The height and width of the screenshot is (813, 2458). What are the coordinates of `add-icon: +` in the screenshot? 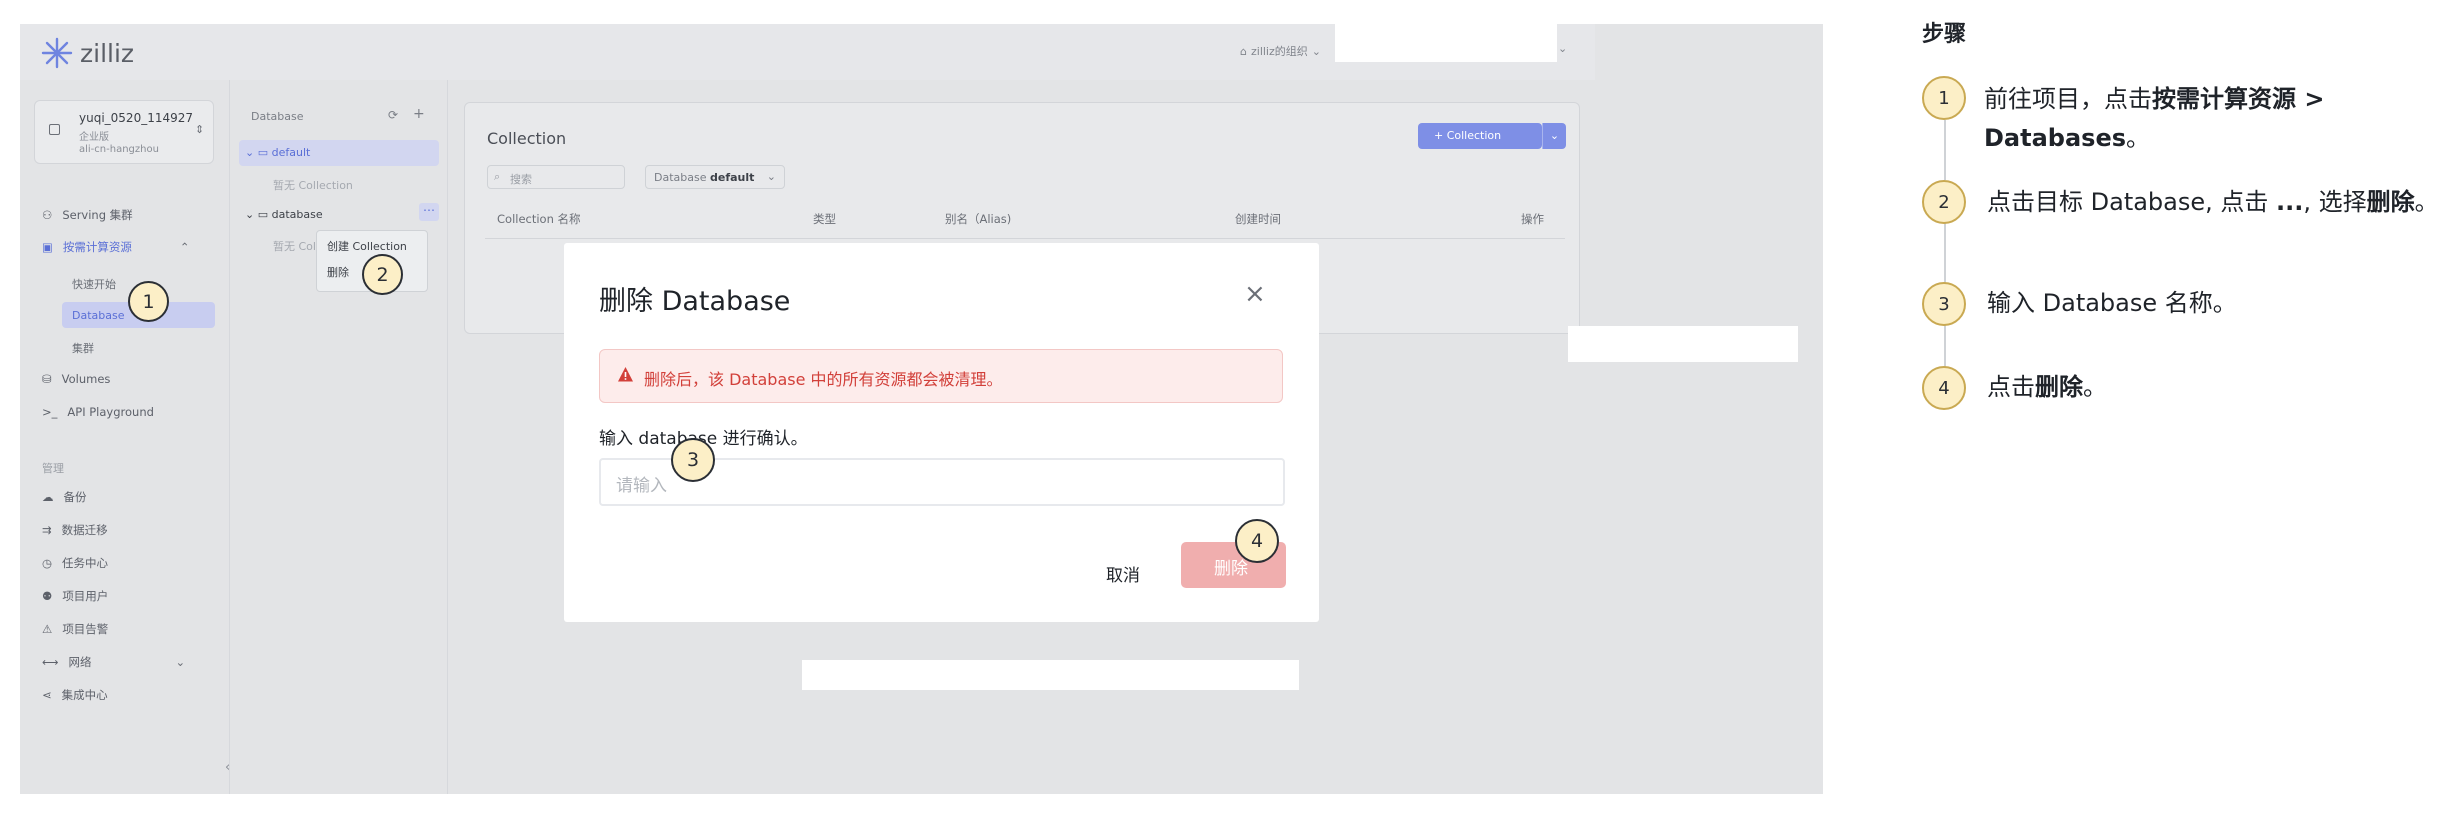 It's located at (419, 114).